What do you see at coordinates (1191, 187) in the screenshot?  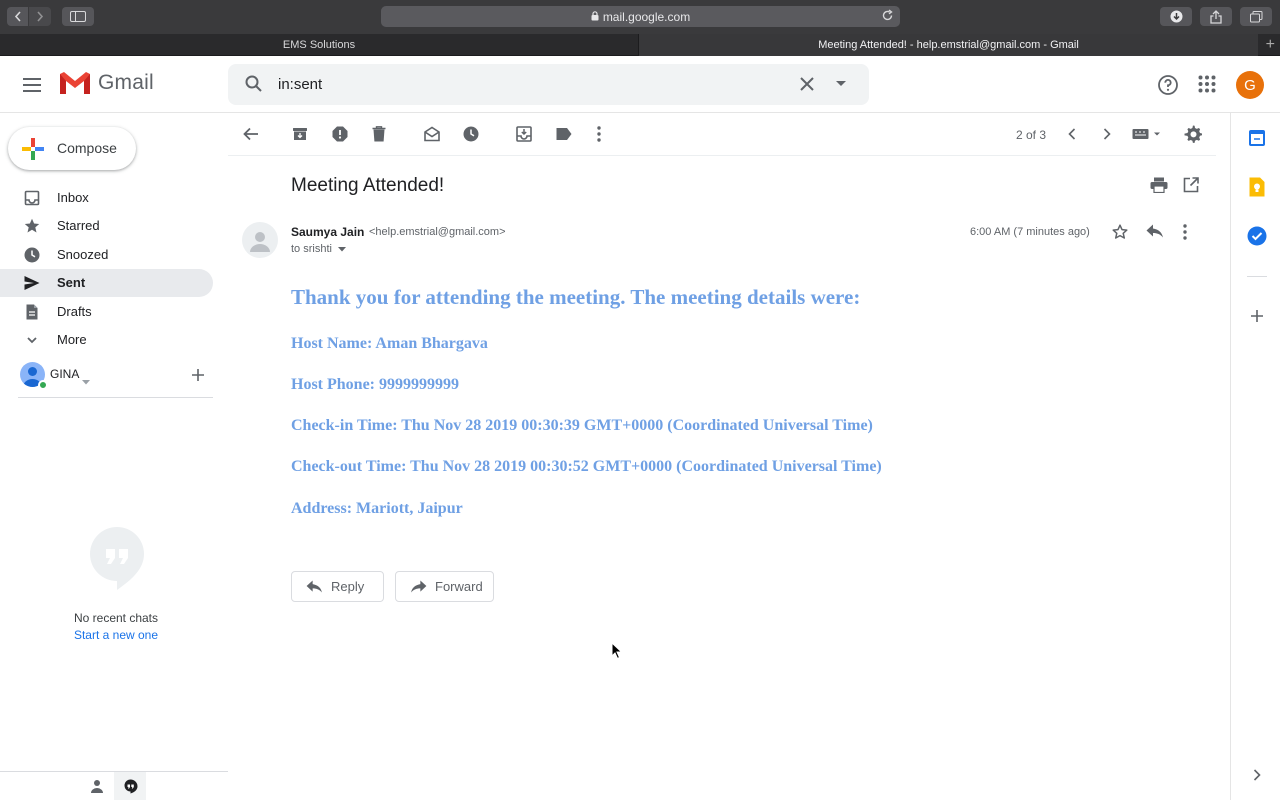 I see `open-new-window-icon` at bounding box center [1191, 187].